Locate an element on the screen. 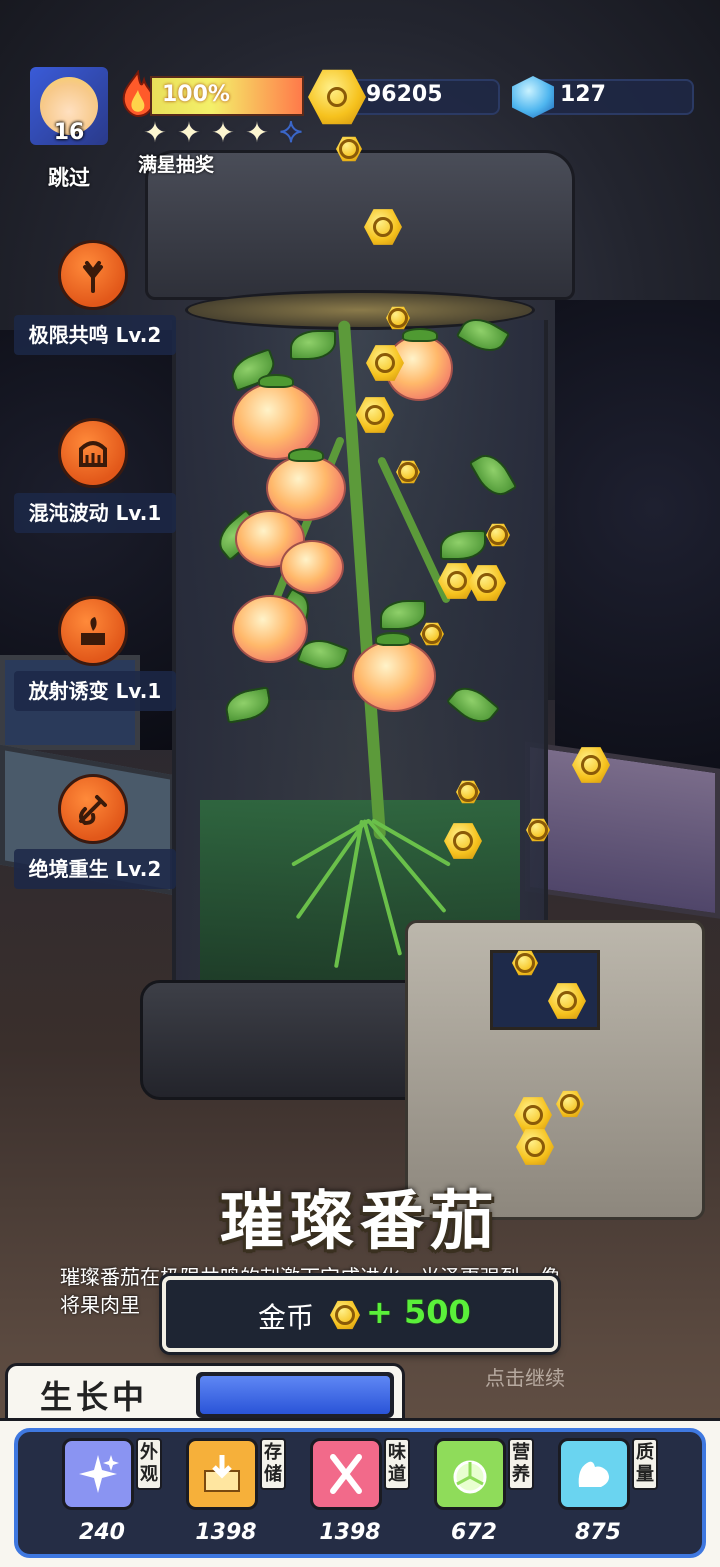 Image resolution: width=720 pixels, height=1567 pixels. resonance-icon is located at coordinates (93, 275).